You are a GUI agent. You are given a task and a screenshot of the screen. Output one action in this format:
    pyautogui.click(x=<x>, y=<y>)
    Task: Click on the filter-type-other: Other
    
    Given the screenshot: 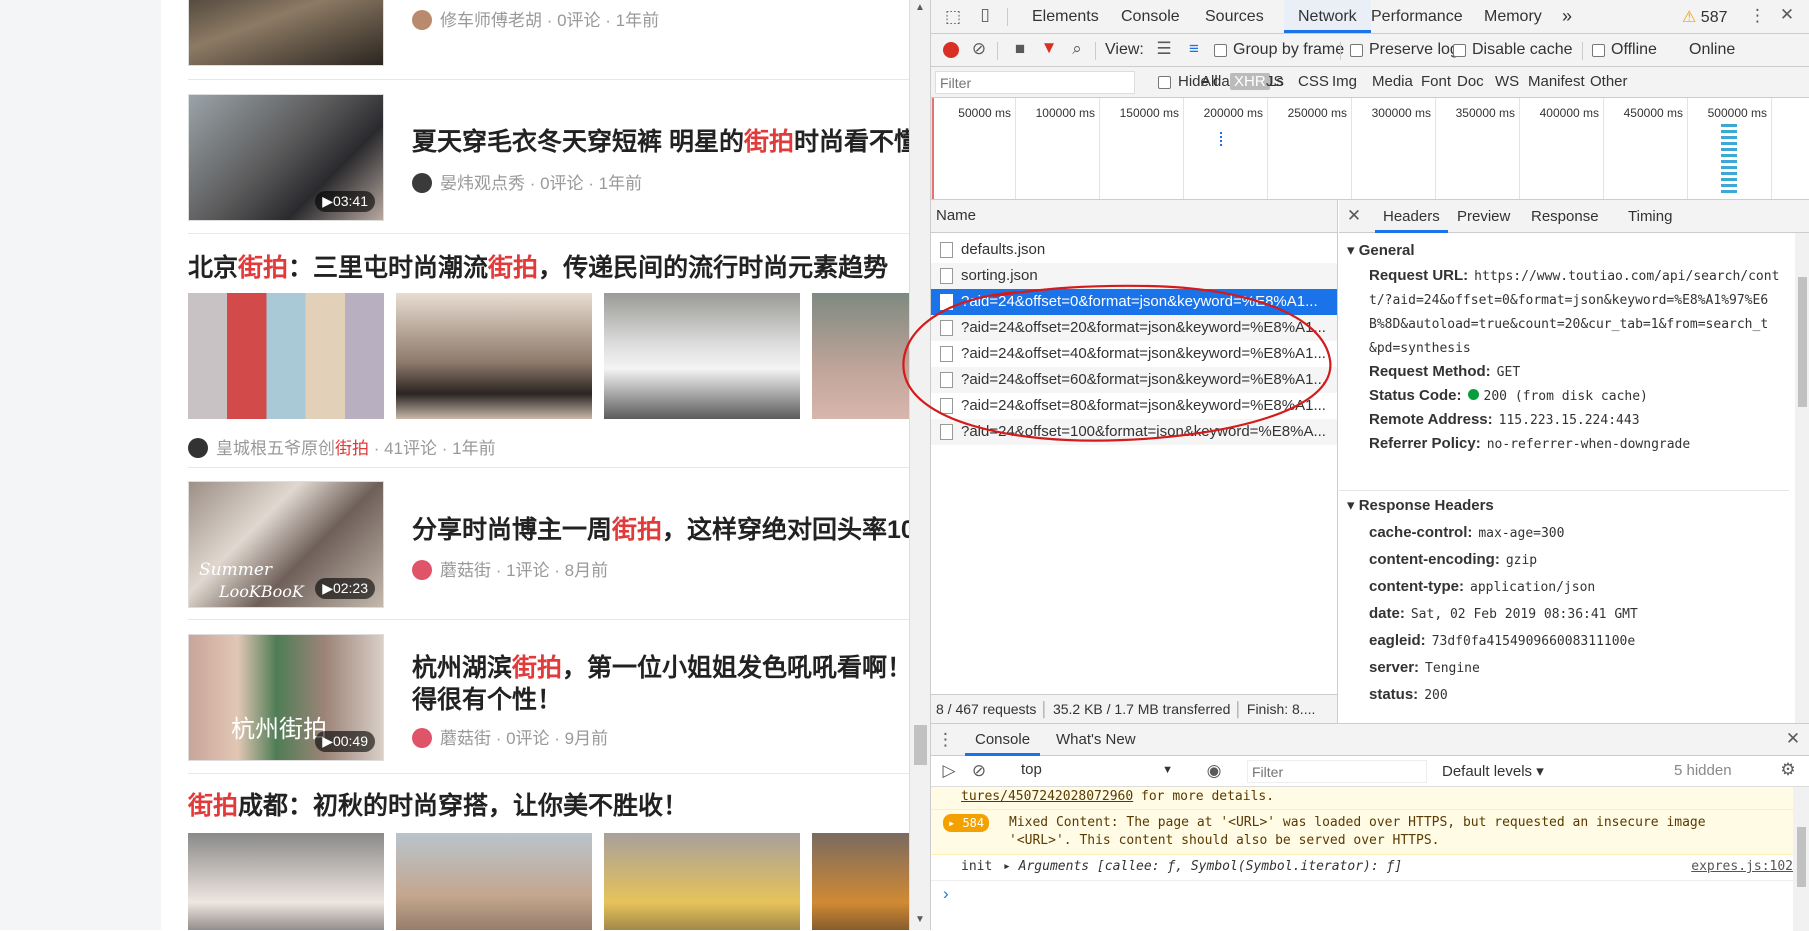 What is the action you would take?
    pyautogui.click(x=1609, y=81)
    